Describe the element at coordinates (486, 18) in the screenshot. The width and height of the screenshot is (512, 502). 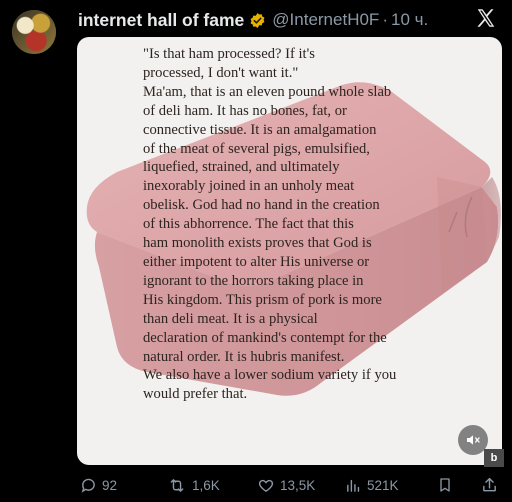
I see `x-logo-icon` at that location.